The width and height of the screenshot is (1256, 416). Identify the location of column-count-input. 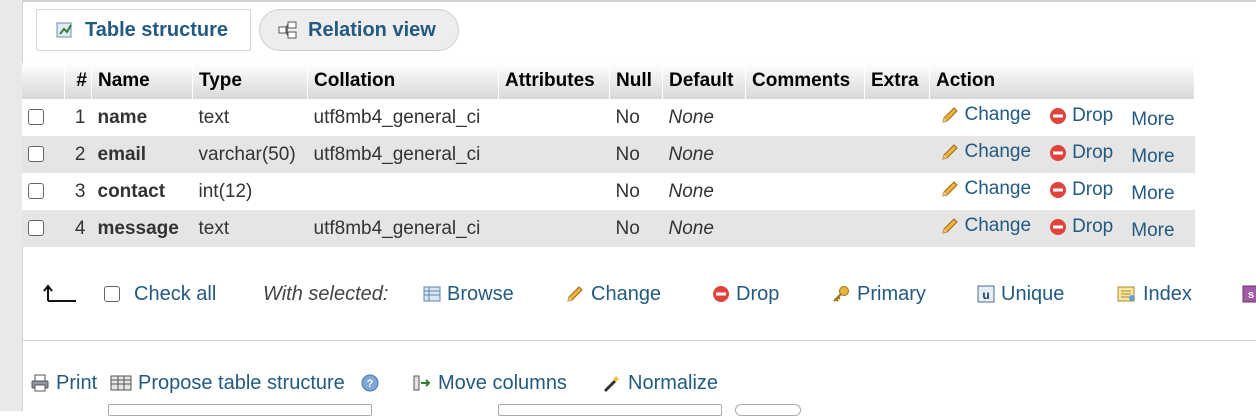
(240, 410).